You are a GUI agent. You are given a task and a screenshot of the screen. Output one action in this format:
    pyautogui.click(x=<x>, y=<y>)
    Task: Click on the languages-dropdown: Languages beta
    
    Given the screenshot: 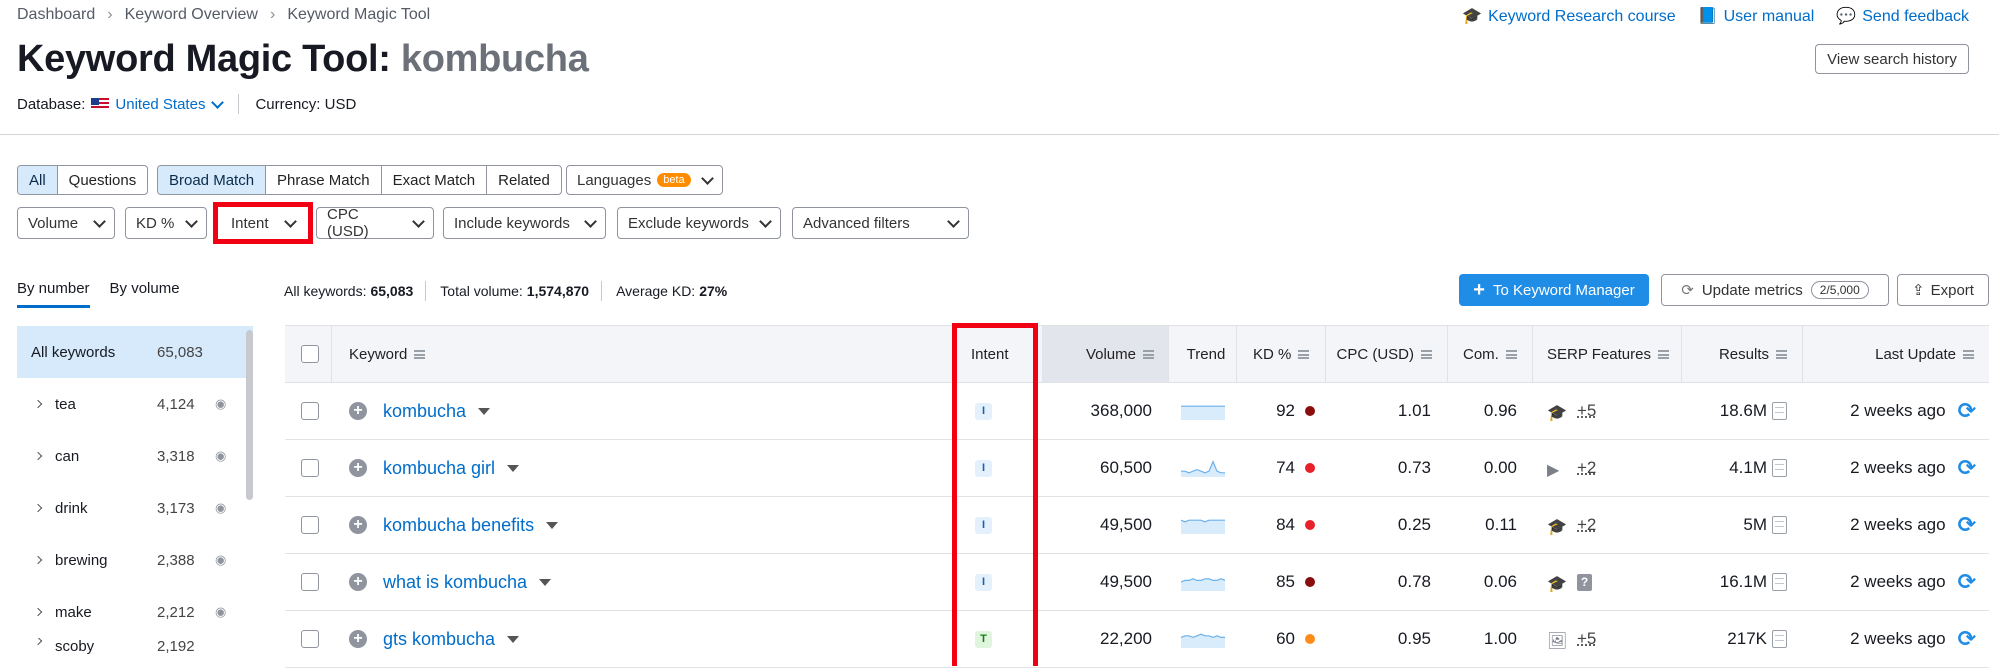 What is the action you would take?
    pyautogui.click(x=644, y=180)
    